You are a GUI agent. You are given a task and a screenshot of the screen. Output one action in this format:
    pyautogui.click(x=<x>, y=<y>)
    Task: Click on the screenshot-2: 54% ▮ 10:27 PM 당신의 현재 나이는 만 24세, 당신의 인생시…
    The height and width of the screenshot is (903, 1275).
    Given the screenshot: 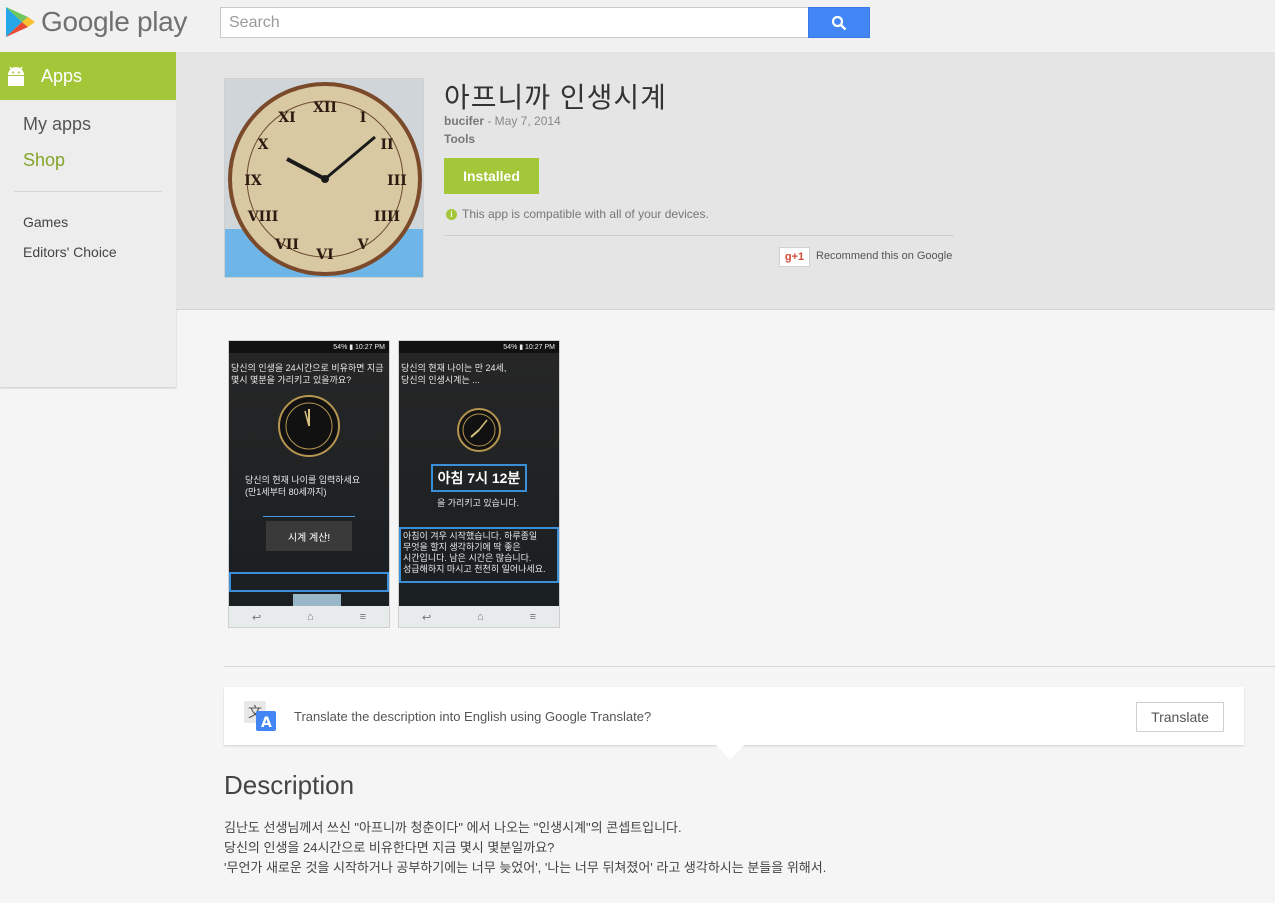 What is the action you would take?
    pyautogui.click(x=479, y=484)
    